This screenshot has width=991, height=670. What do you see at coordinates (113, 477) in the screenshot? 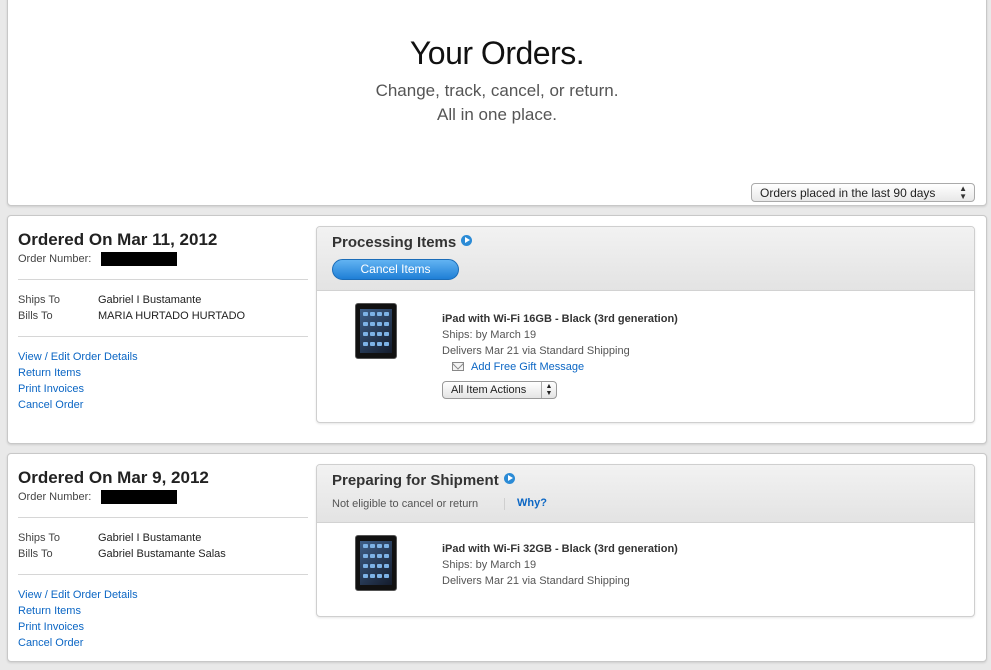
I see `order-date: Ordered On Mar 9, 2012` at bounding box center [113, 477].